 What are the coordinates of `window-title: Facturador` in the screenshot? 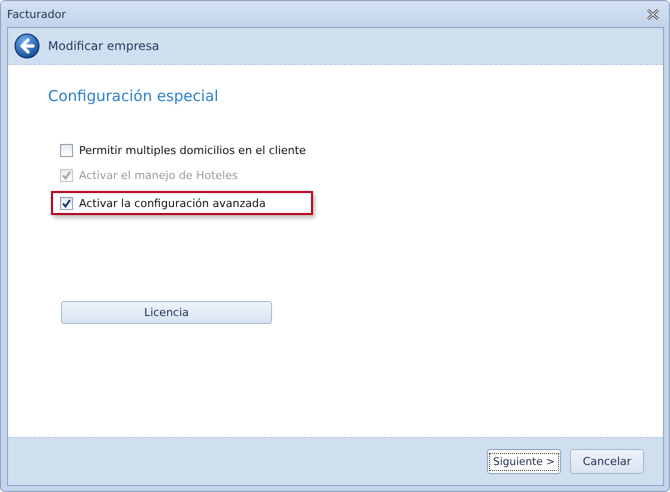 It's located at (36, 14).